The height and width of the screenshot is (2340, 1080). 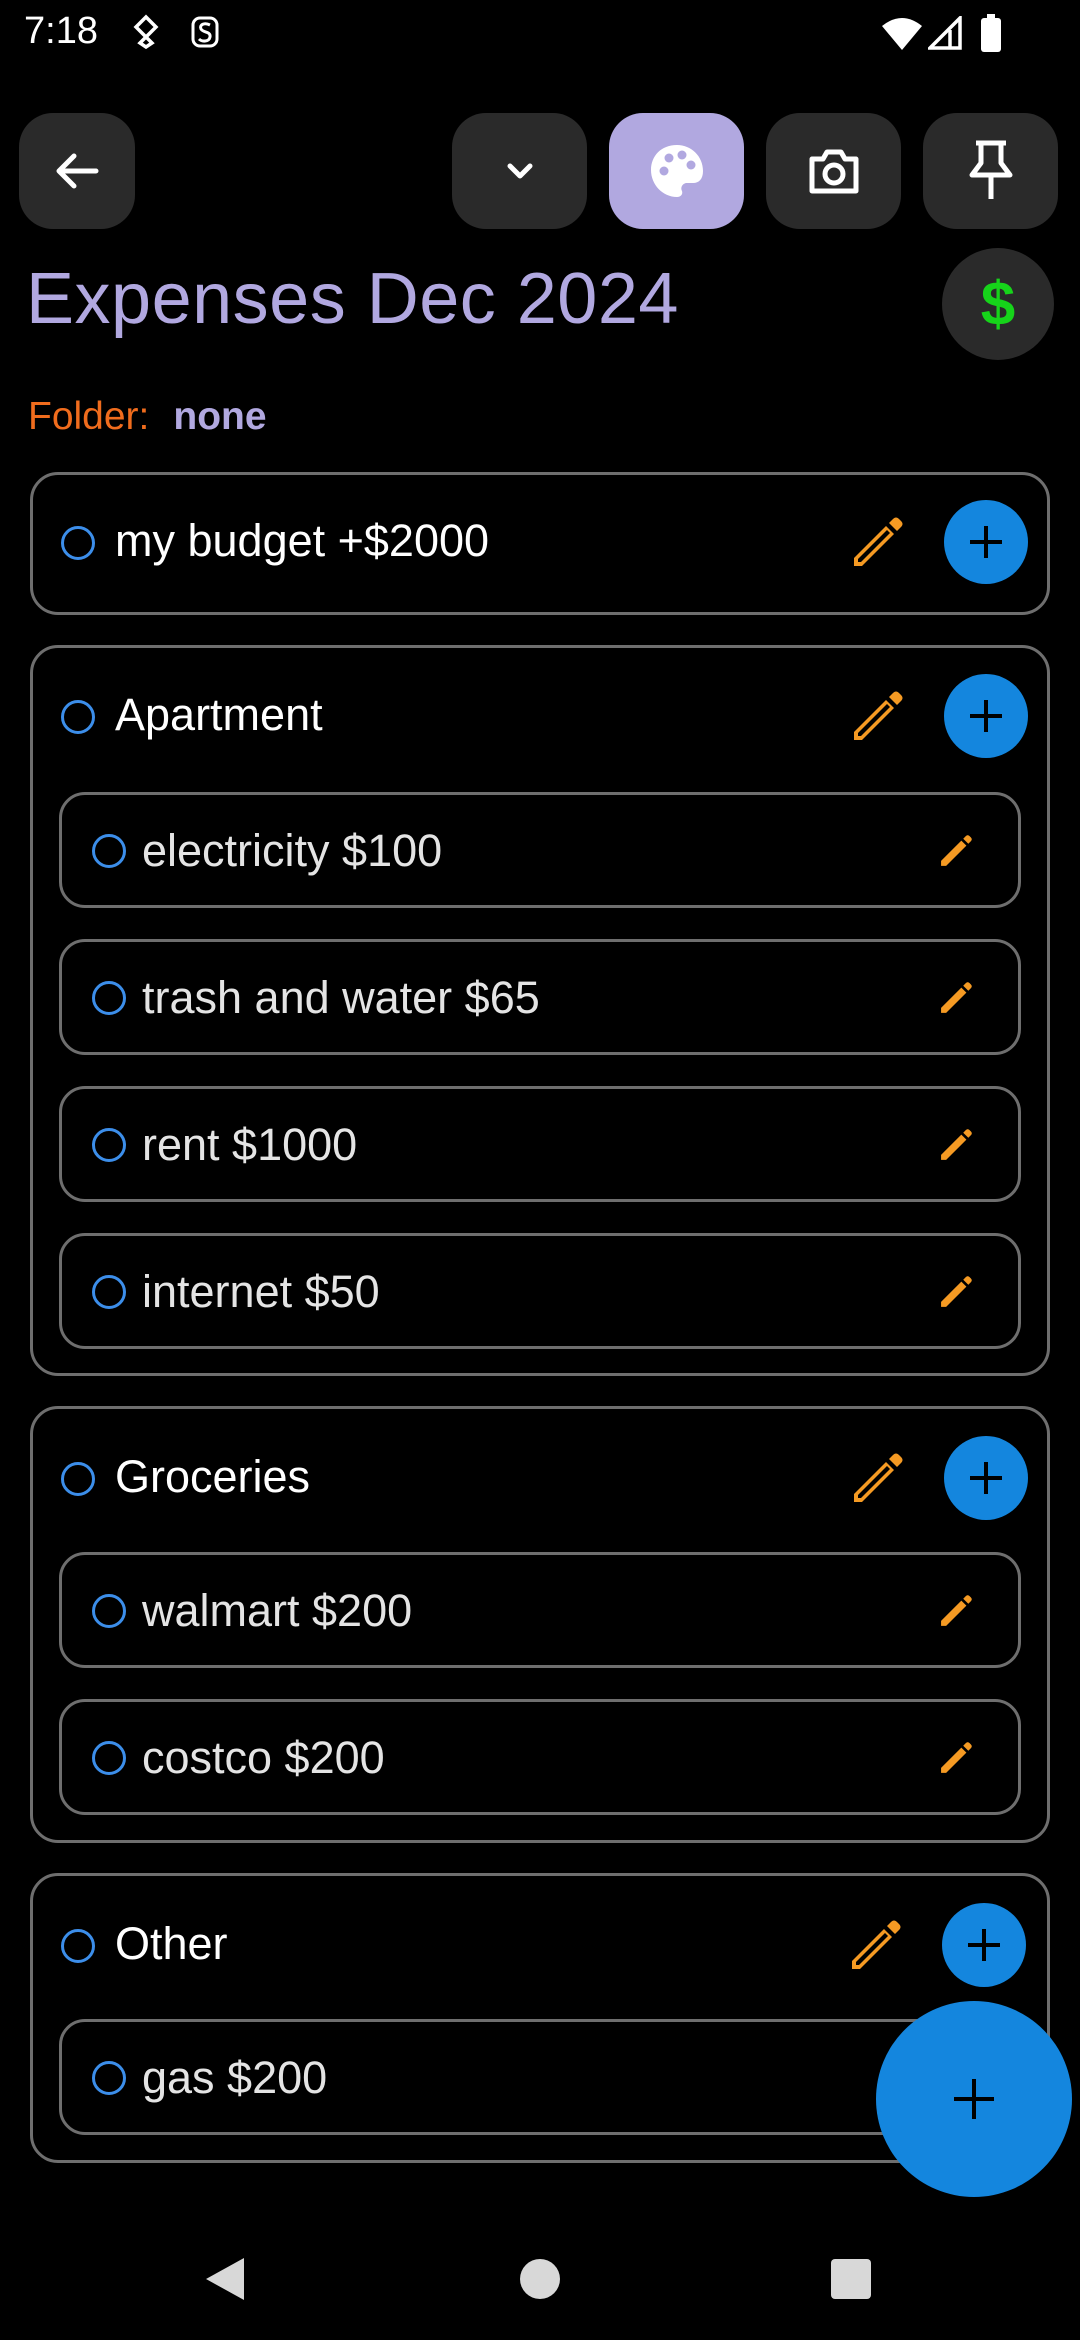 I want to click on back-button, so click(x=77, y=171).